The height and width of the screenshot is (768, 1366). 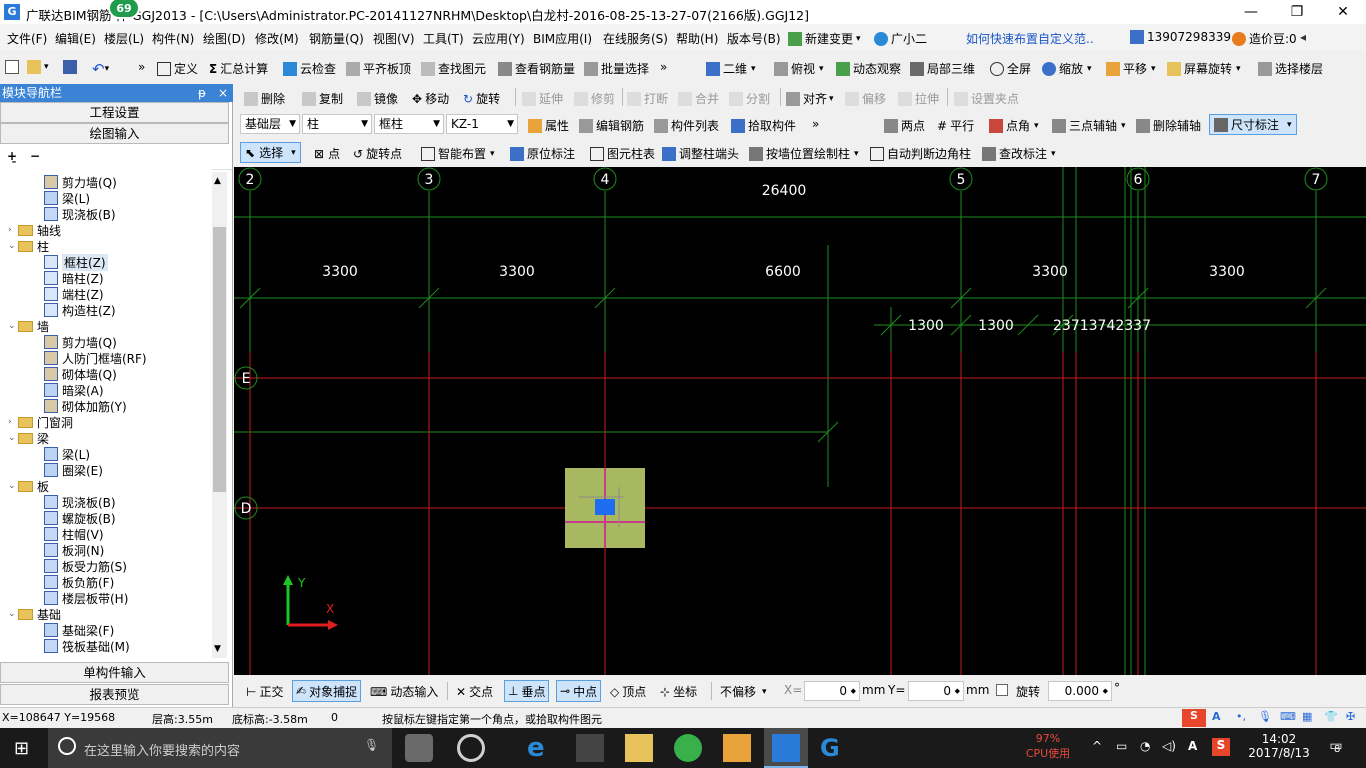 I want to click on align-slab-top-button: 平齐板顶, so click(x=378, y=68).